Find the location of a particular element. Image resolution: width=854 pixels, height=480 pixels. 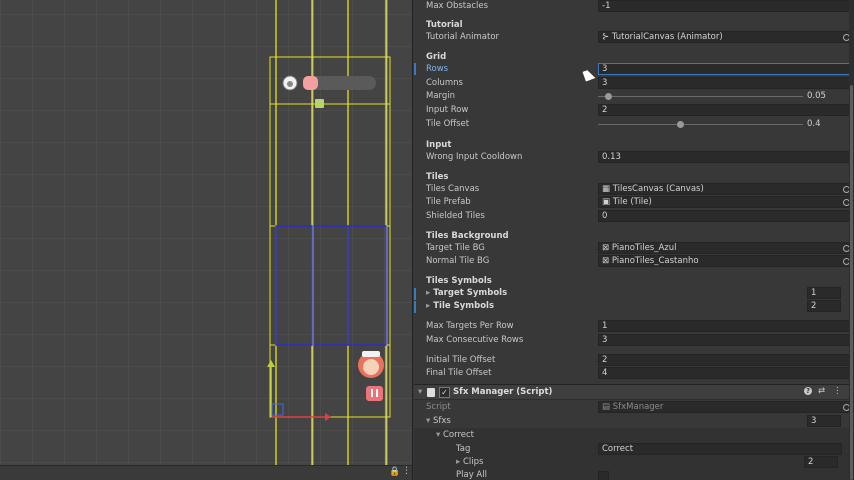

foldout-arrow-icon: ▸ is located at coordinates (459, 462).